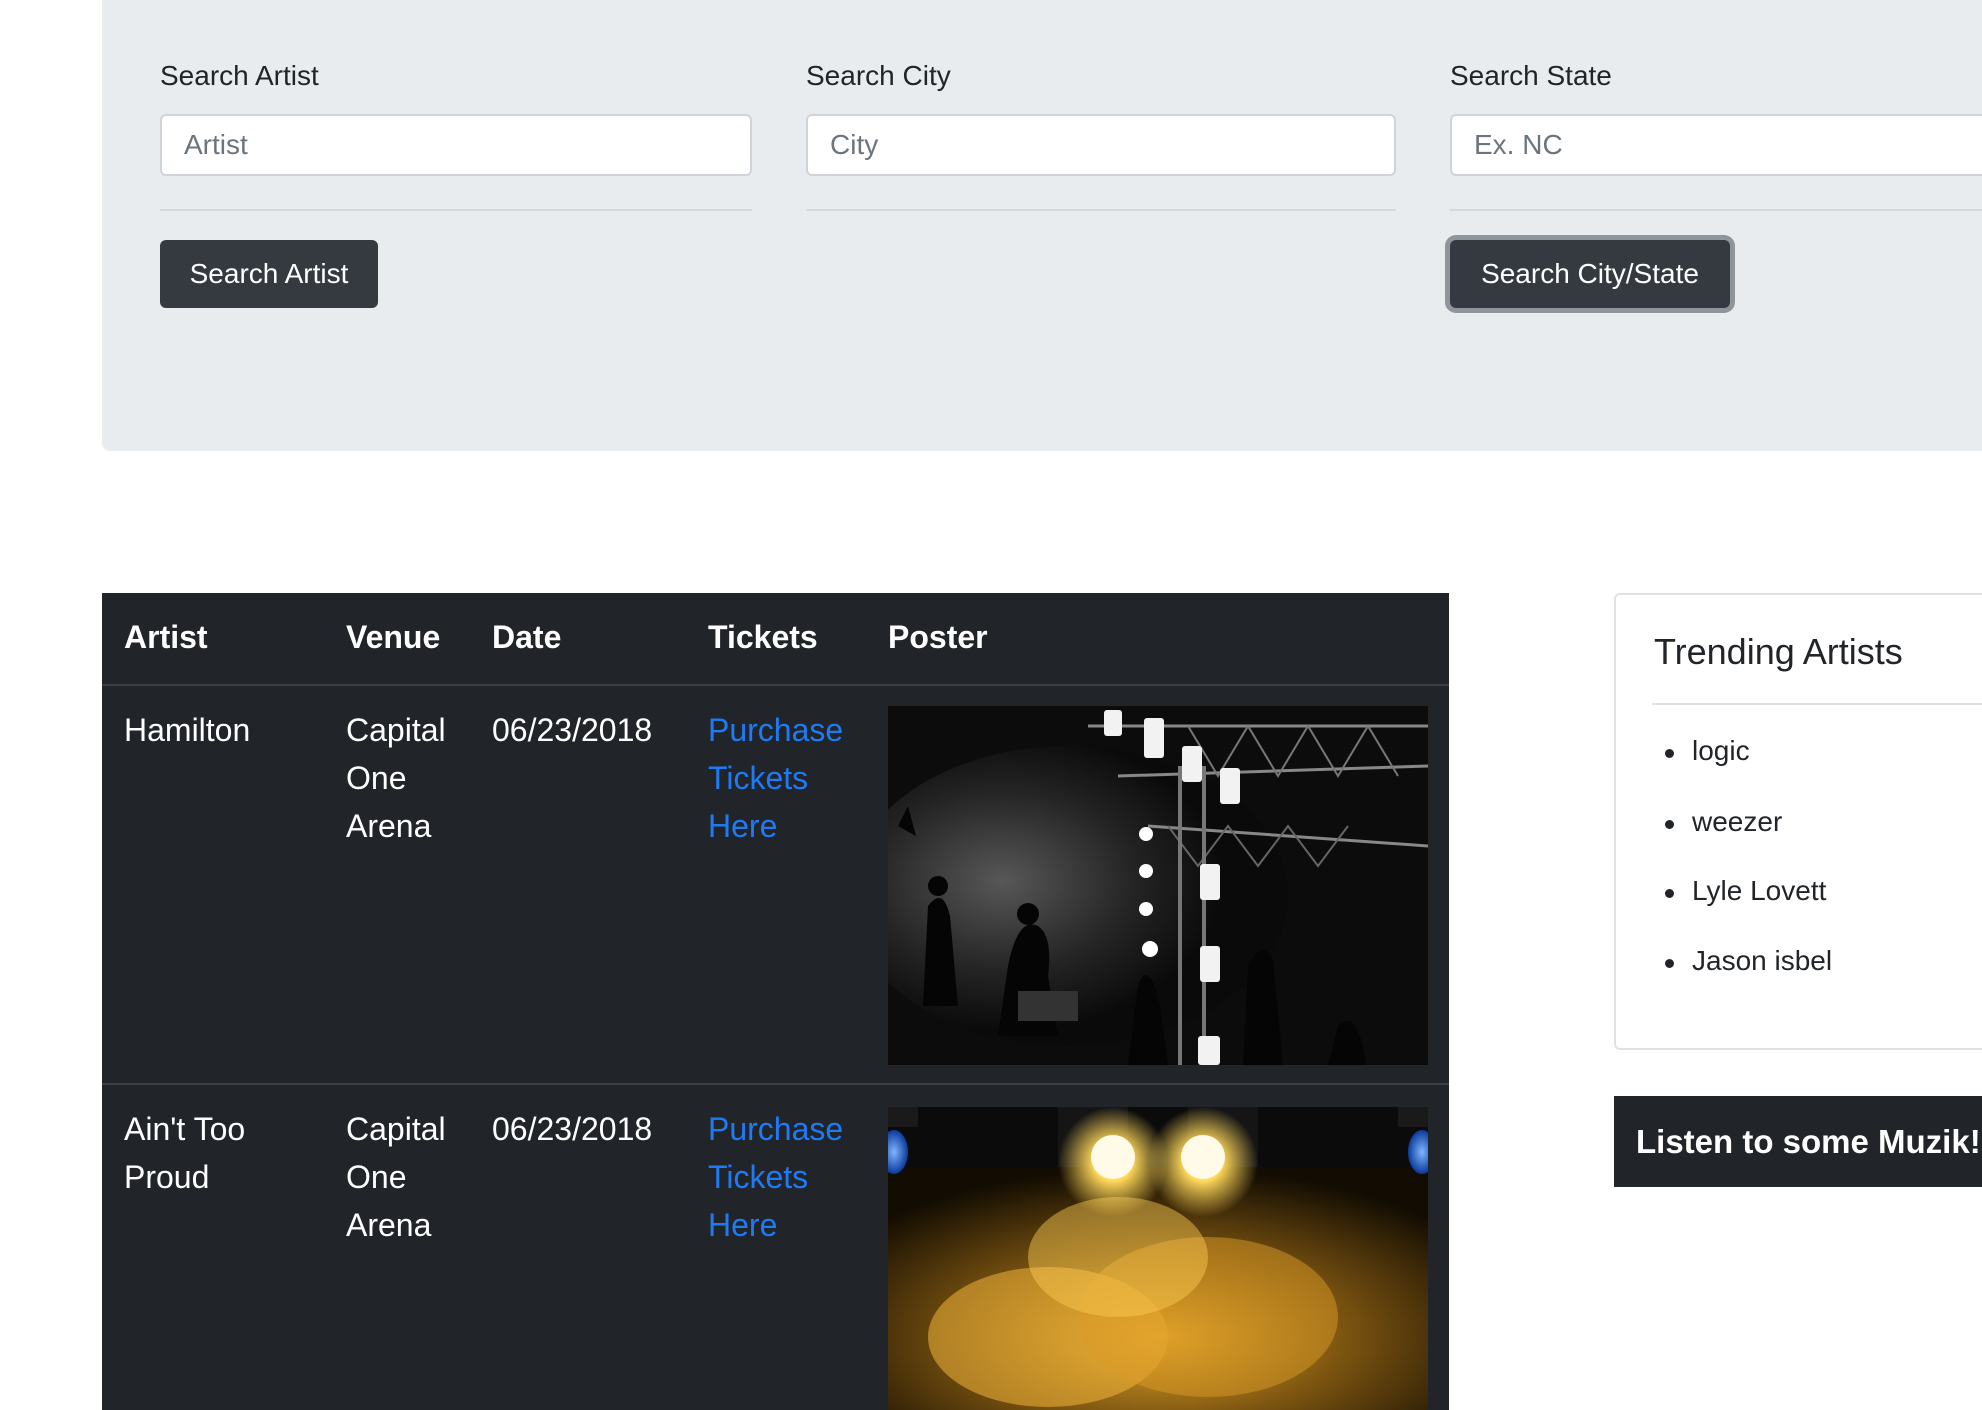  I want to click on search-artist-button: Search Artist, so click(269, 274).